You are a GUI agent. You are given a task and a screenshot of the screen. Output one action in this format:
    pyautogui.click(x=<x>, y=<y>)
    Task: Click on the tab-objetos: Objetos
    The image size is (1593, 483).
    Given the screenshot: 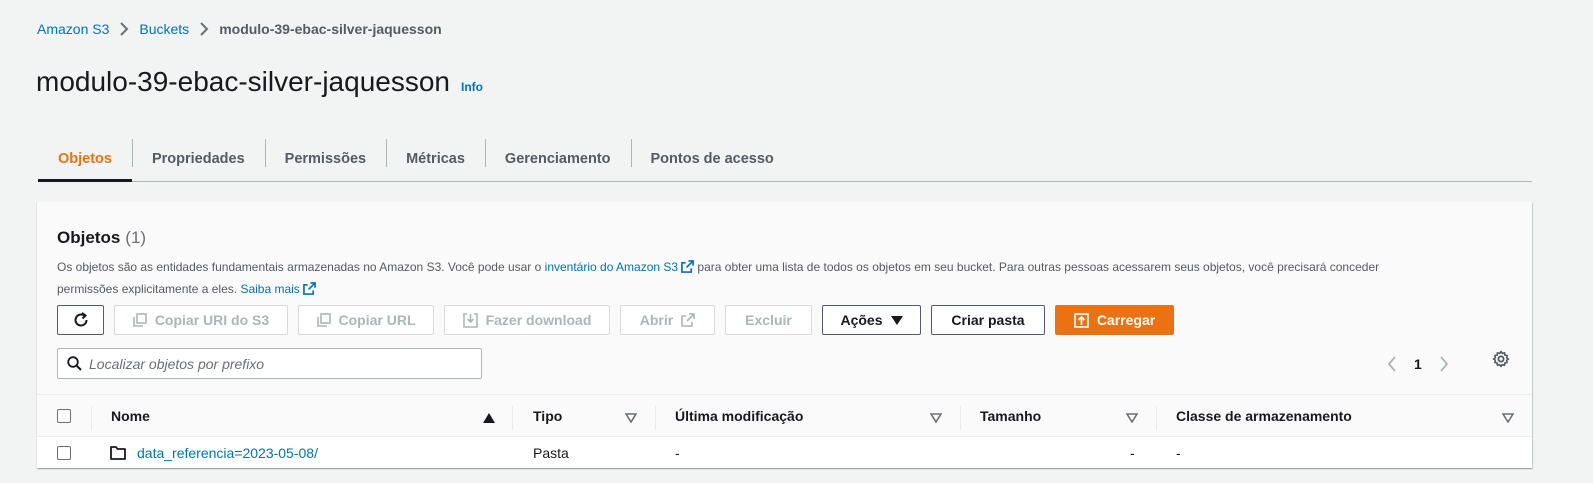 What is the action you would take?
    pyautogui.click(x=85, y=159)
    